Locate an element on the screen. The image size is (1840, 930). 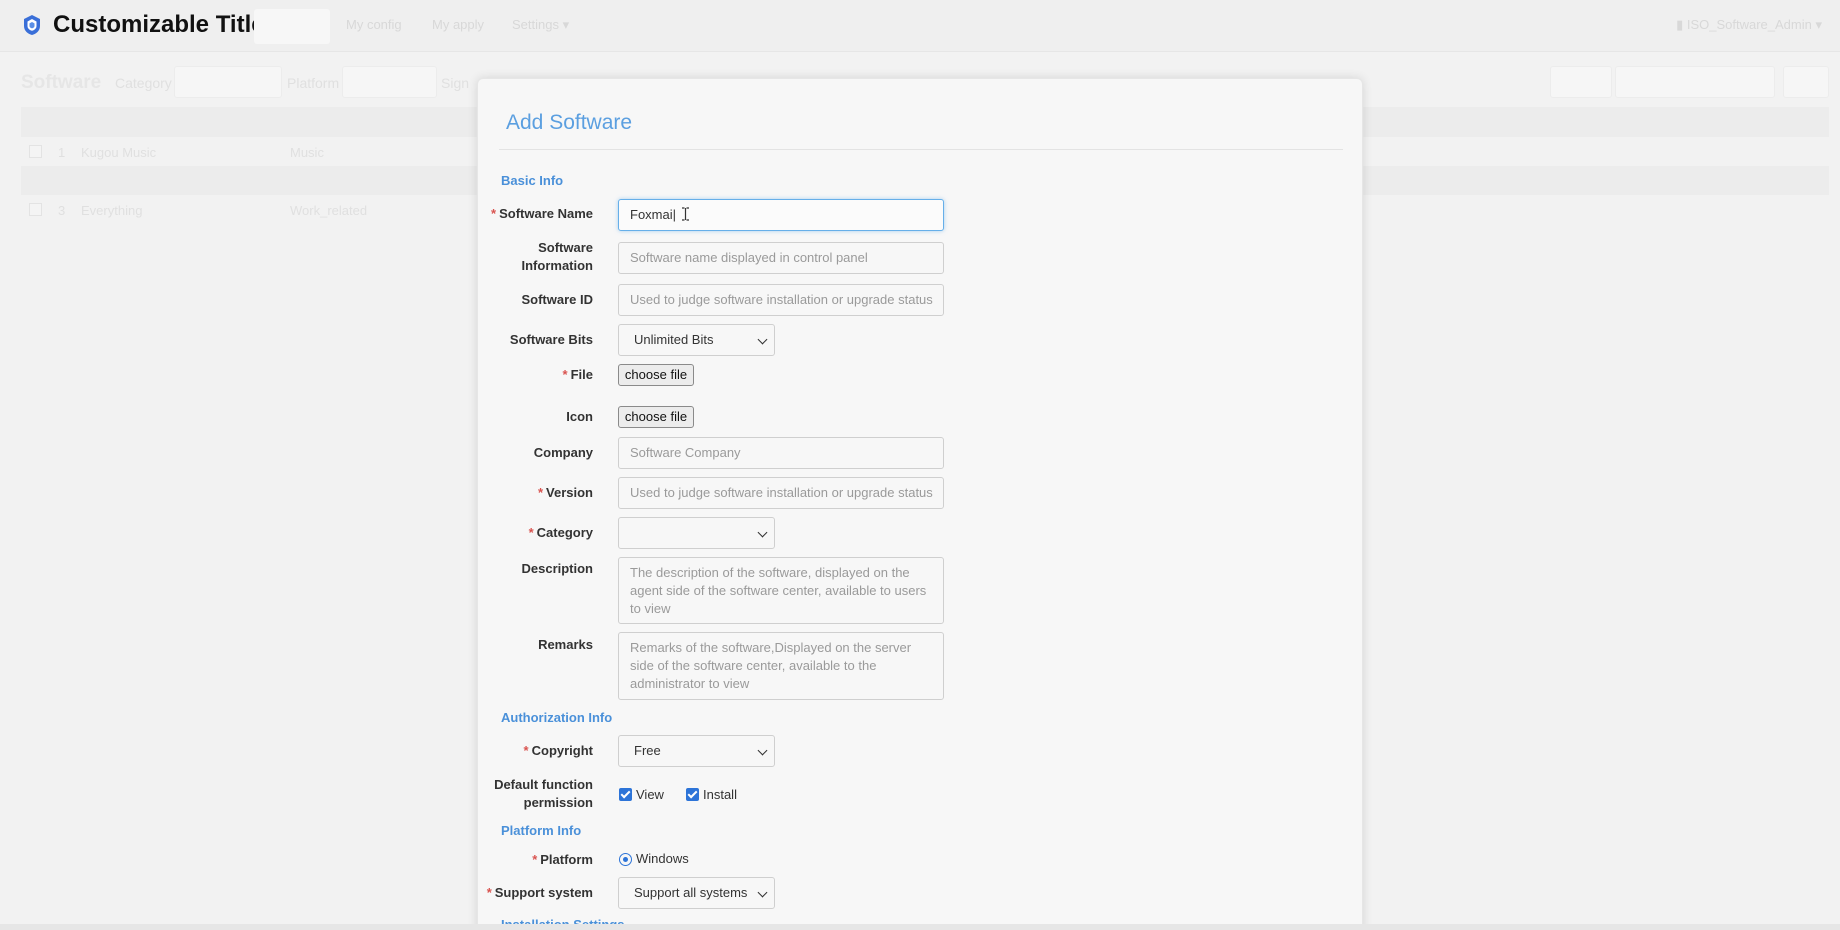
modal-divider is located at coordinates (921, 149).